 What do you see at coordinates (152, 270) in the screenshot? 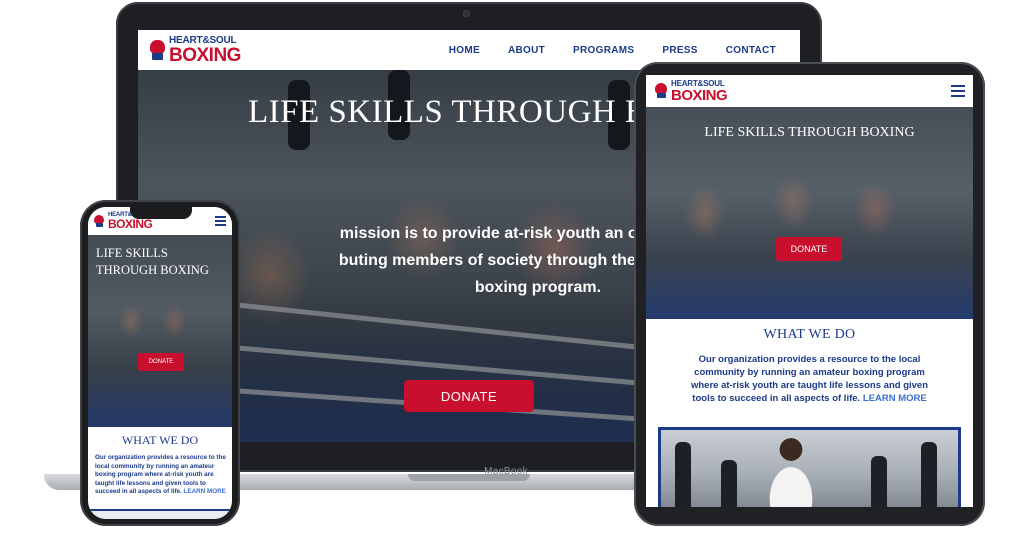
I see `hero-title-line: THROUGH BOXING` at bounding box center [152, 270].